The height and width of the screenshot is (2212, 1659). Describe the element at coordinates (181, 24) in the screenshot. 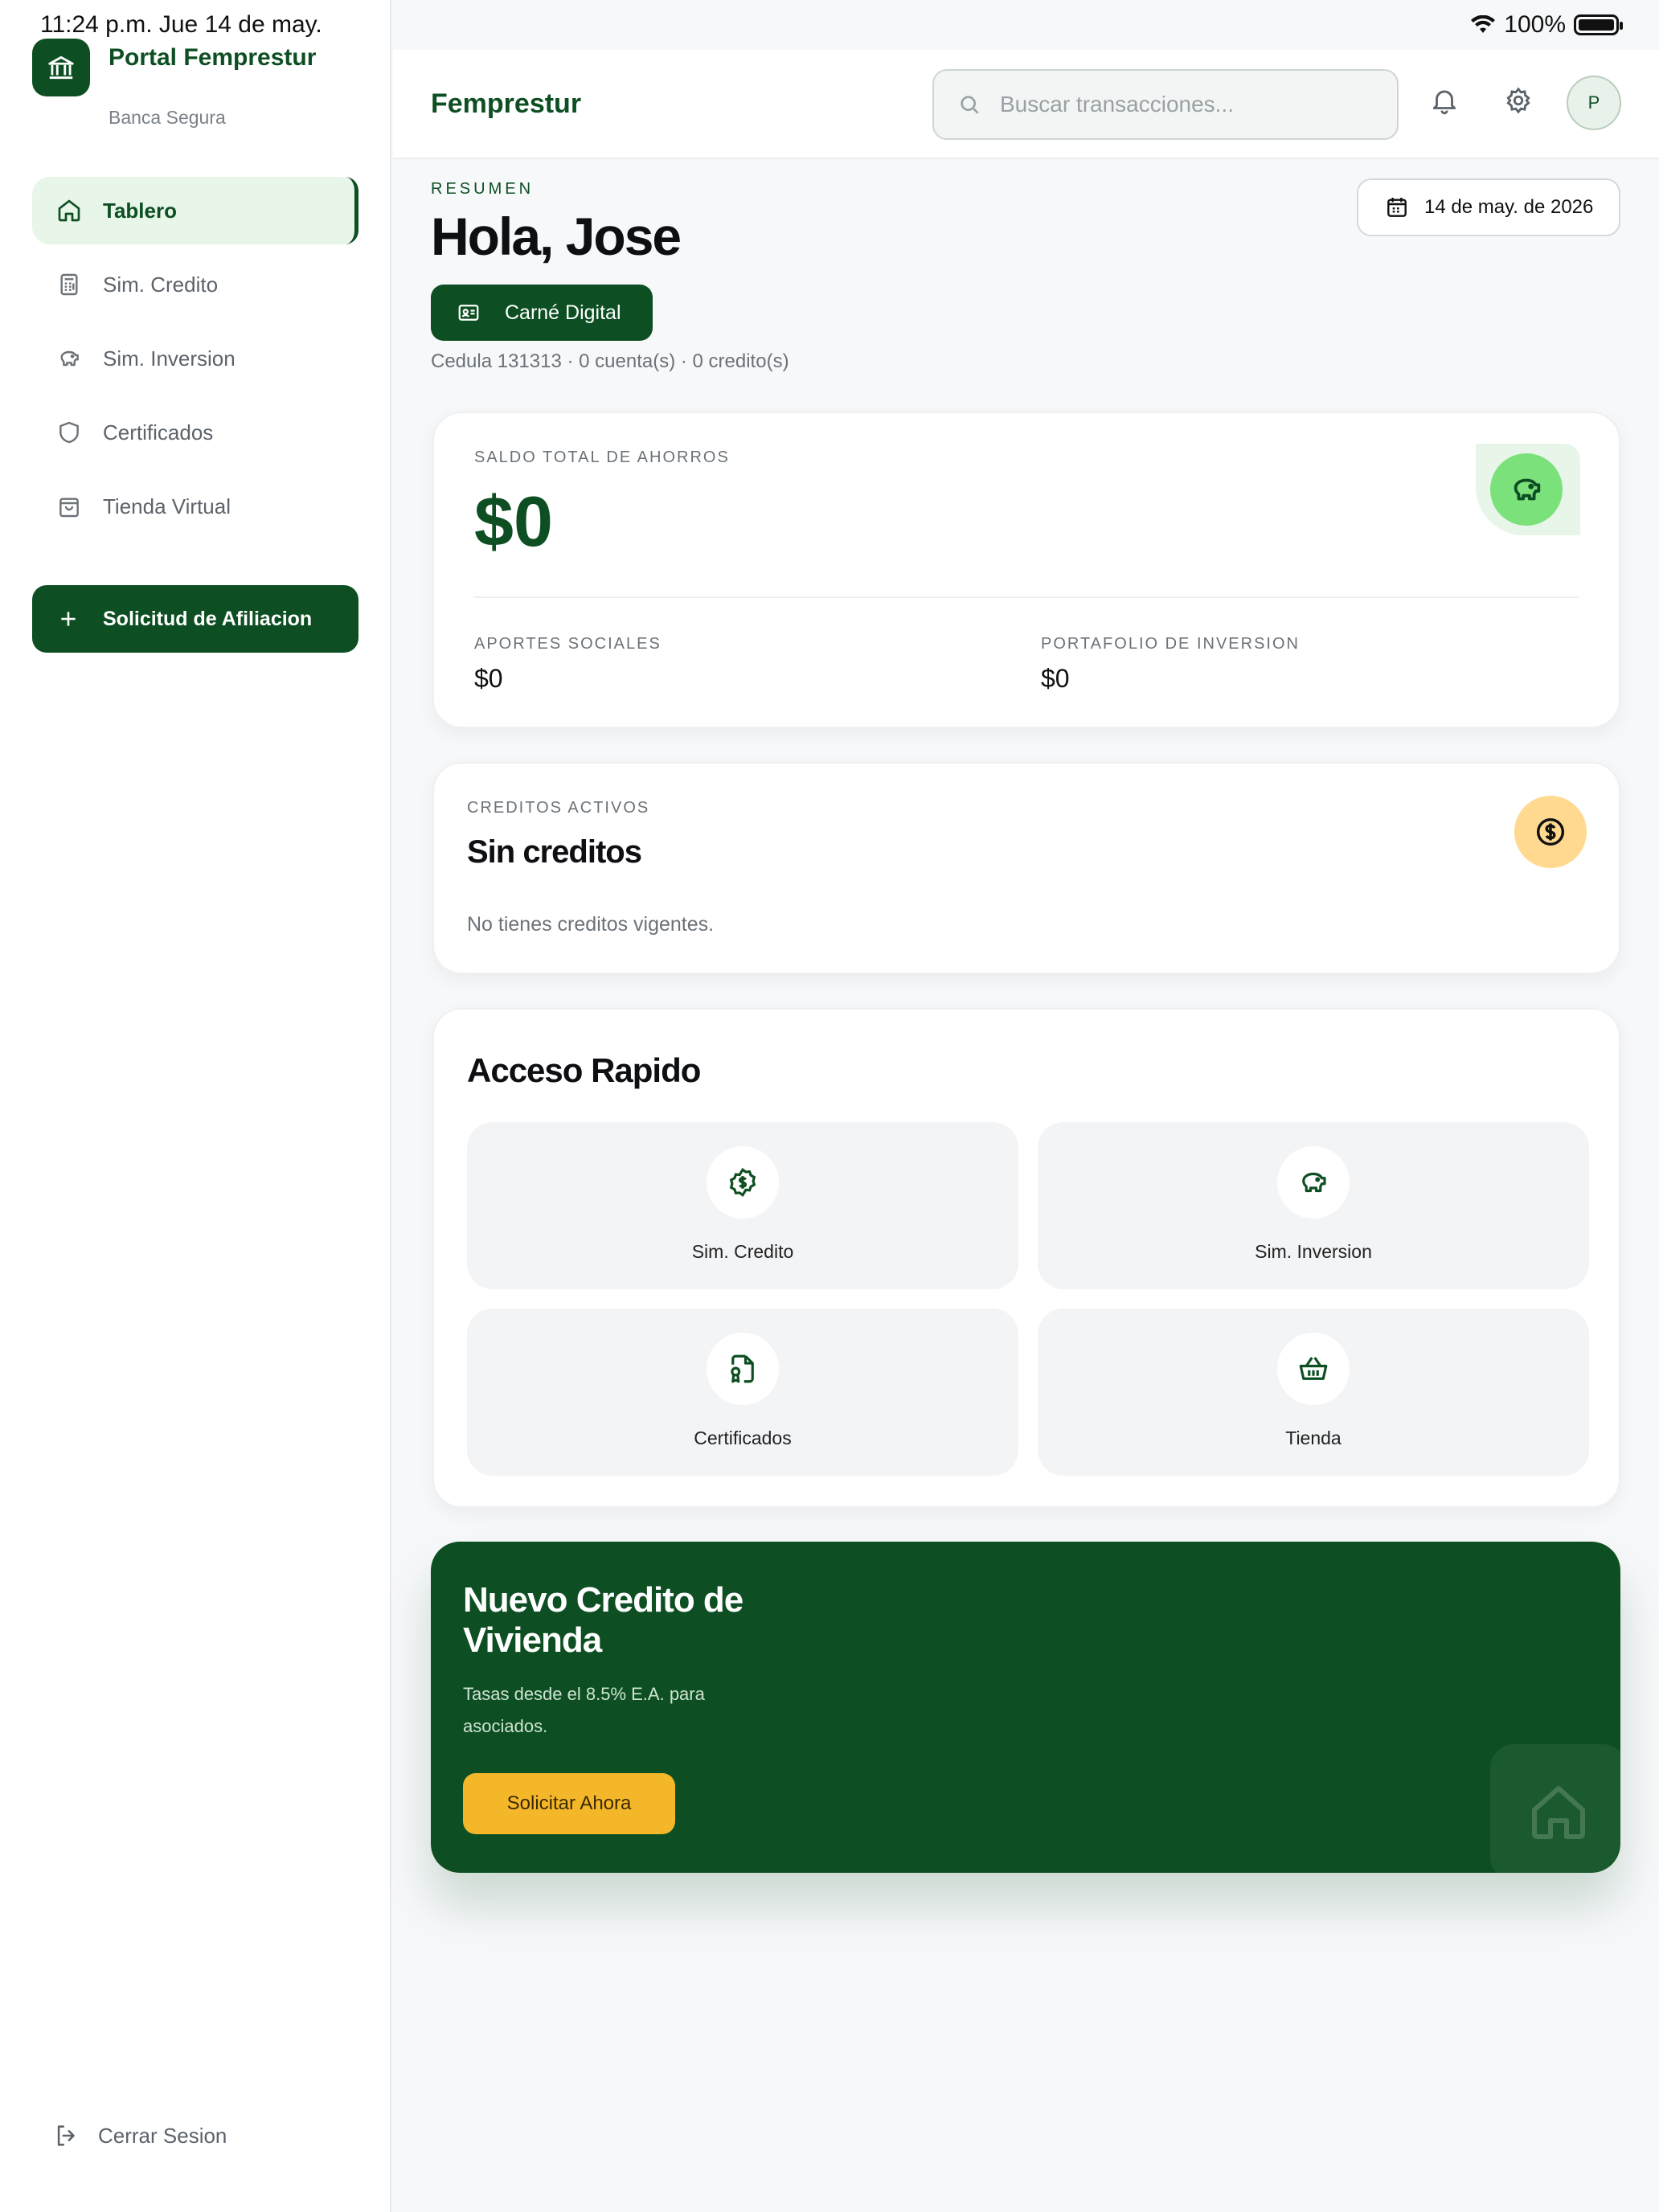

I see `status-time: 11:24 p.m. Jue 14 de may.` at that location.